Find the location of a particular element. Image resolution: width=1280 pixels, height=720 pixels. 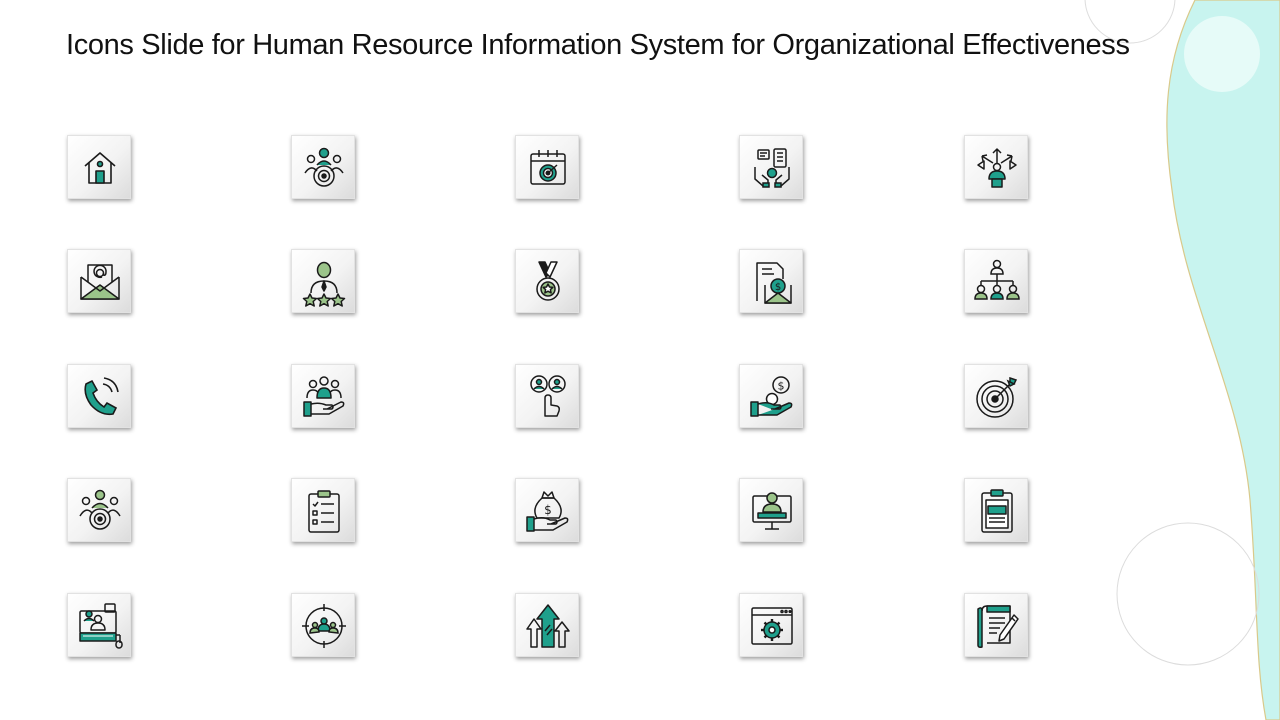

monitor-profile-icon is located at coordinates (772, 511).